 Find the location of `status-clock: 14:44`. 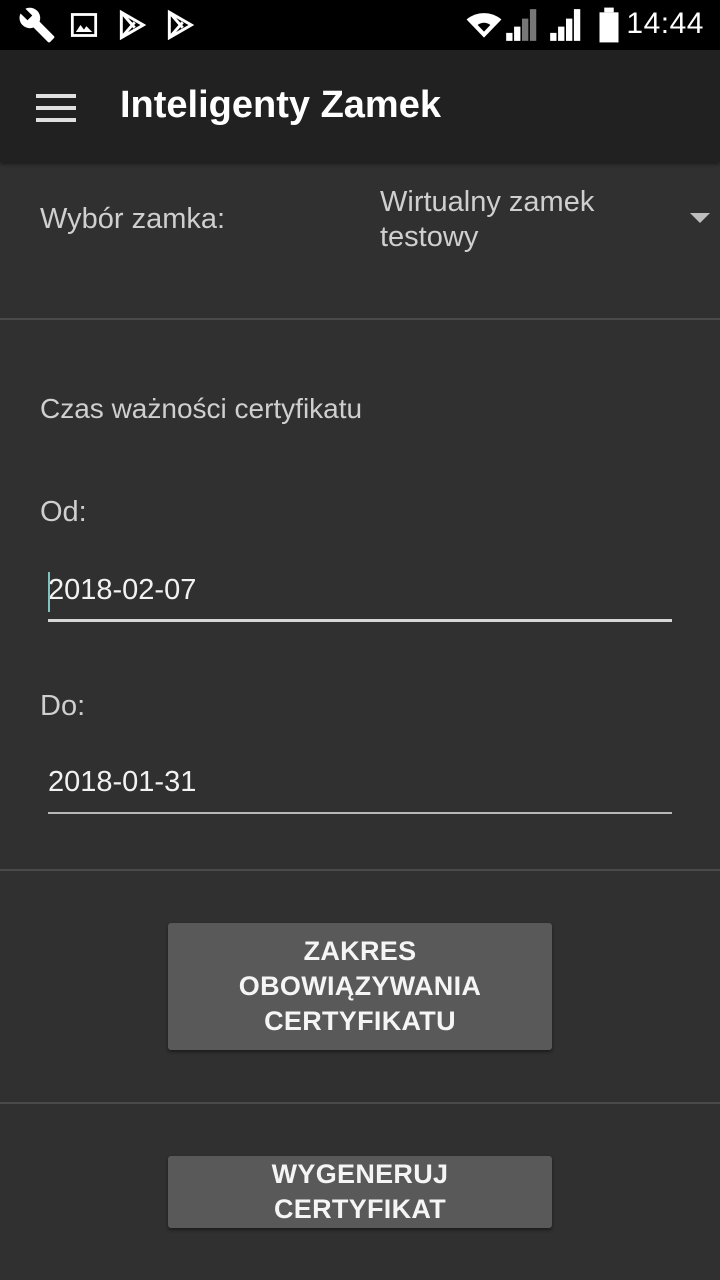

status-clock: 14:44 is located at coordinates (665, 23).